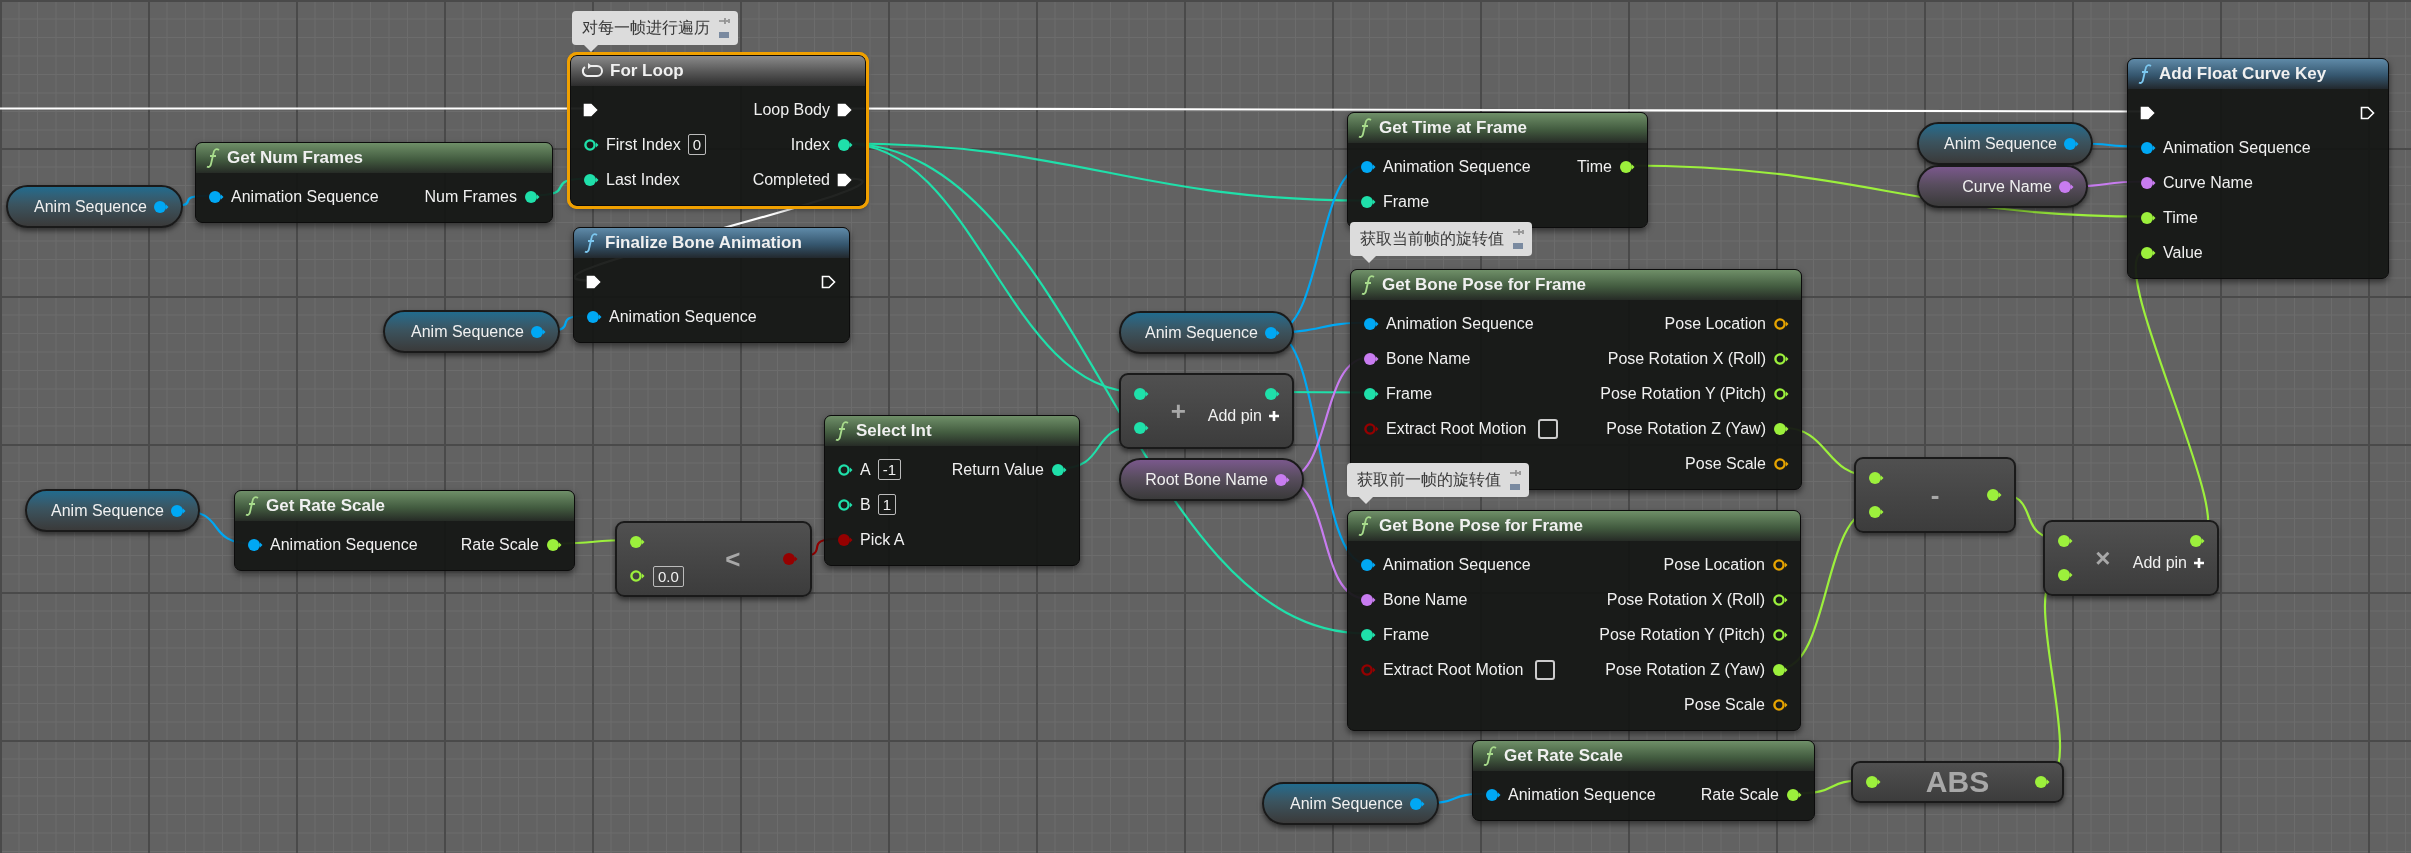 This screenshot has height=853, width=2411. Describe the element at coordinates (886, 504) in the screenshot. I see `default-value-field: 1` at that location.